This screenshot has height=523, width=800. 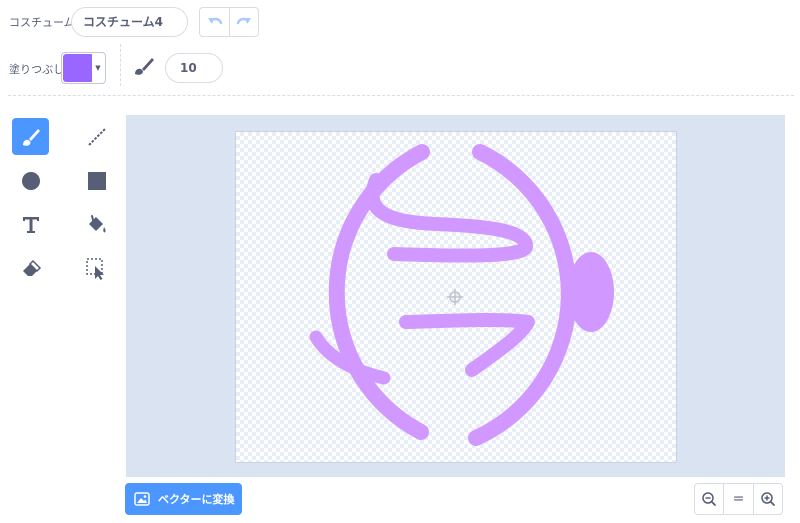 I want to click on costume-label: コスチューム, so click(x=42, y=22).